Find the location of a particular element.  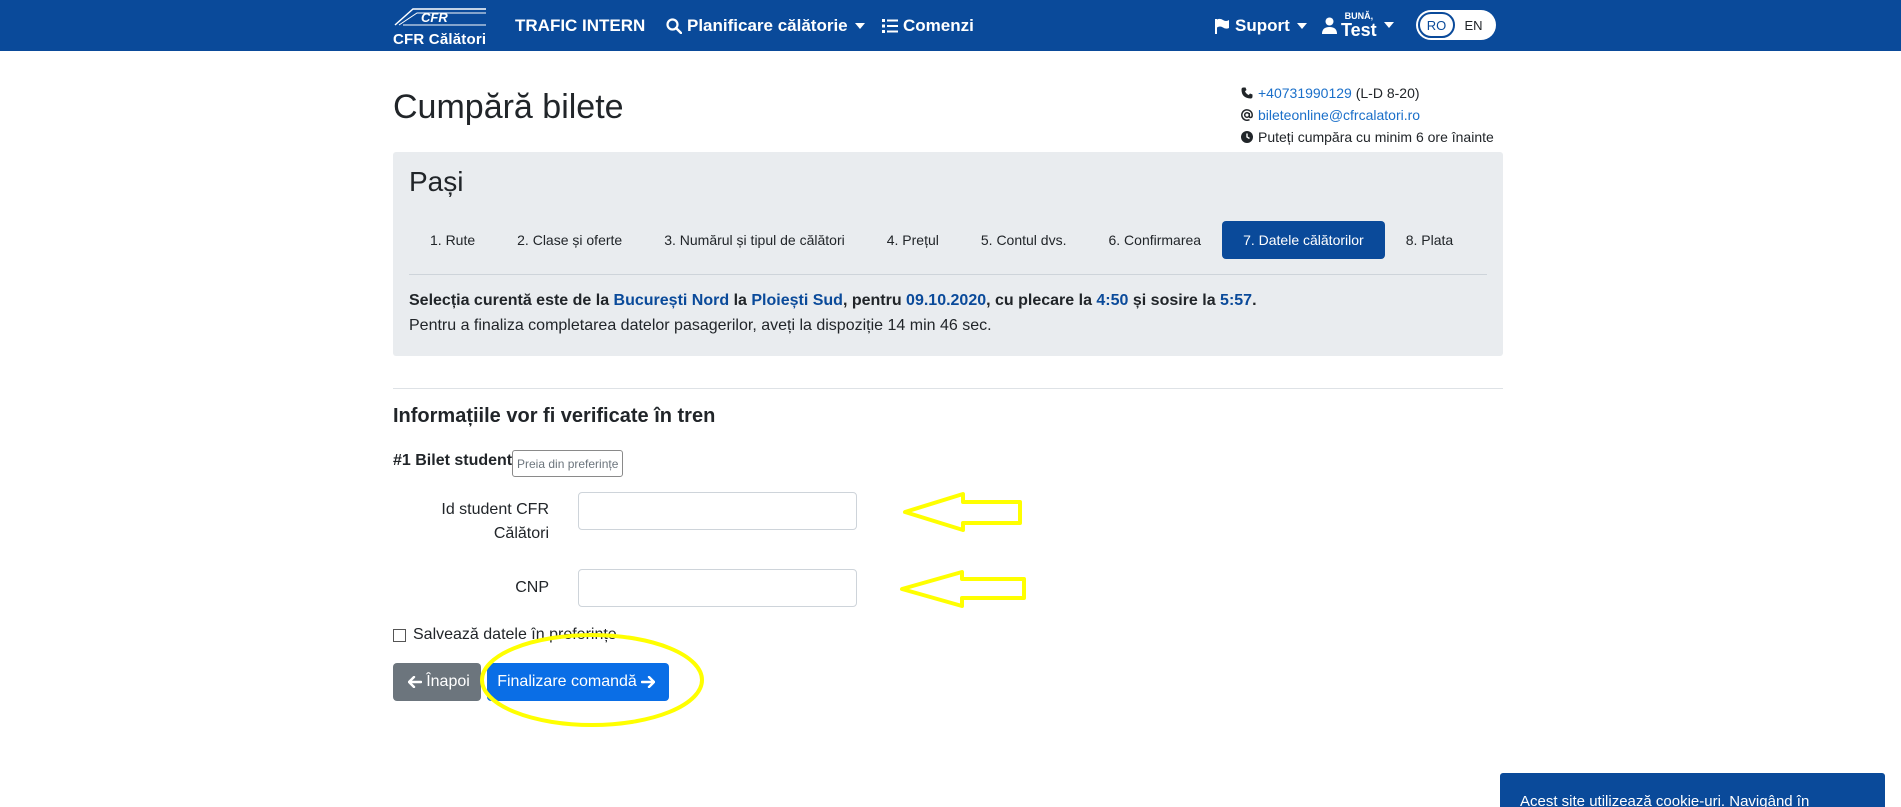

section-divider is located at coordinates (948, 388).